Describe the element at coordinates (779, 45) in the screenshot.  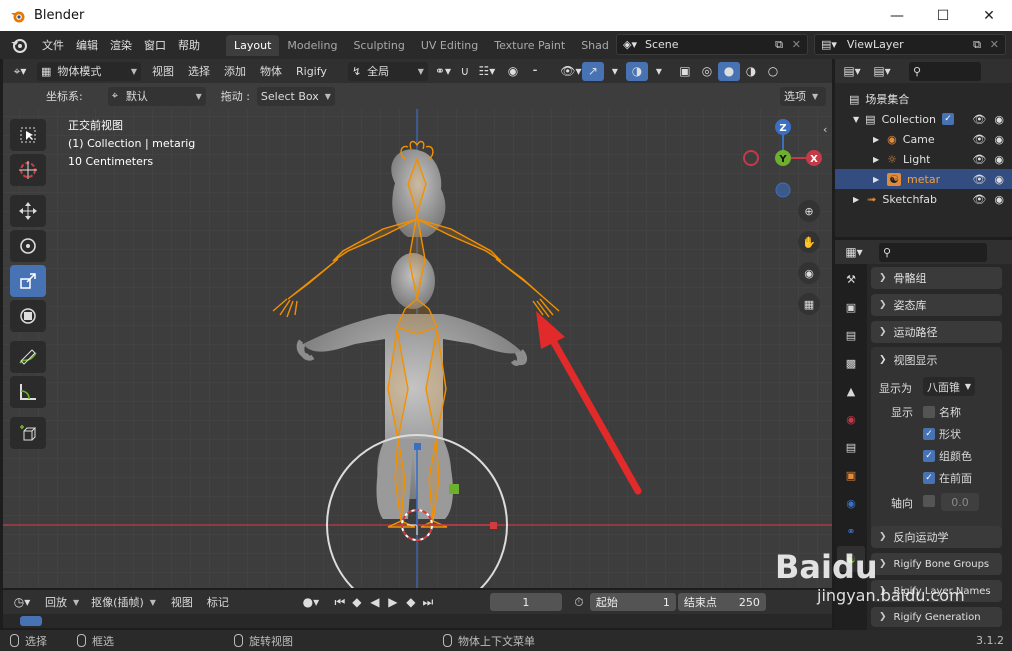
I see `copy-scene-icon: ⧉` at that location.